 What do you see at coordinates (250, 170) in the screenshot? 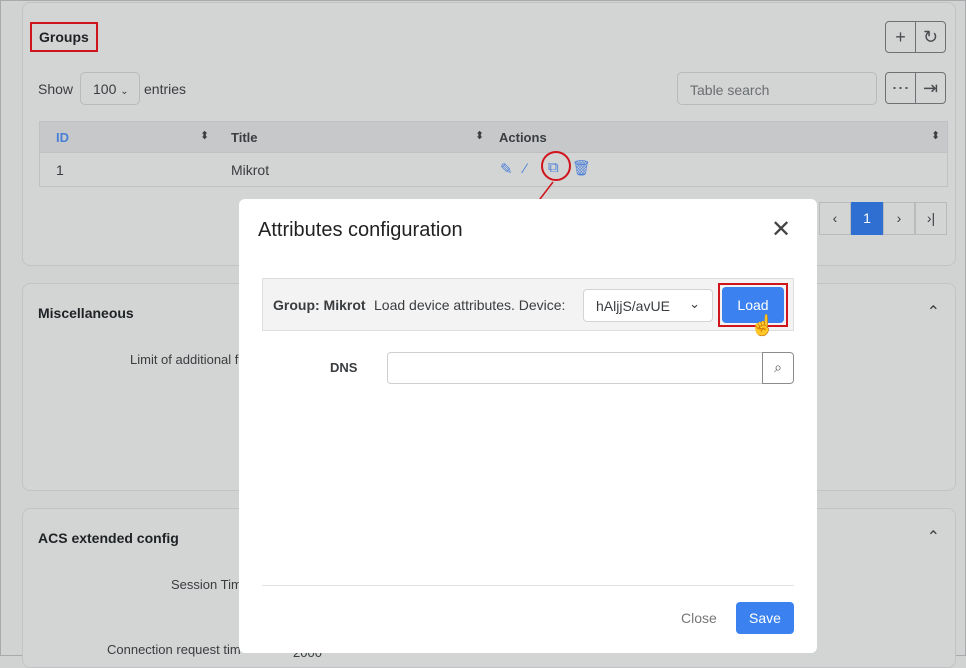
I see `row-title: Mikrot` at bounding box center [250, 170].